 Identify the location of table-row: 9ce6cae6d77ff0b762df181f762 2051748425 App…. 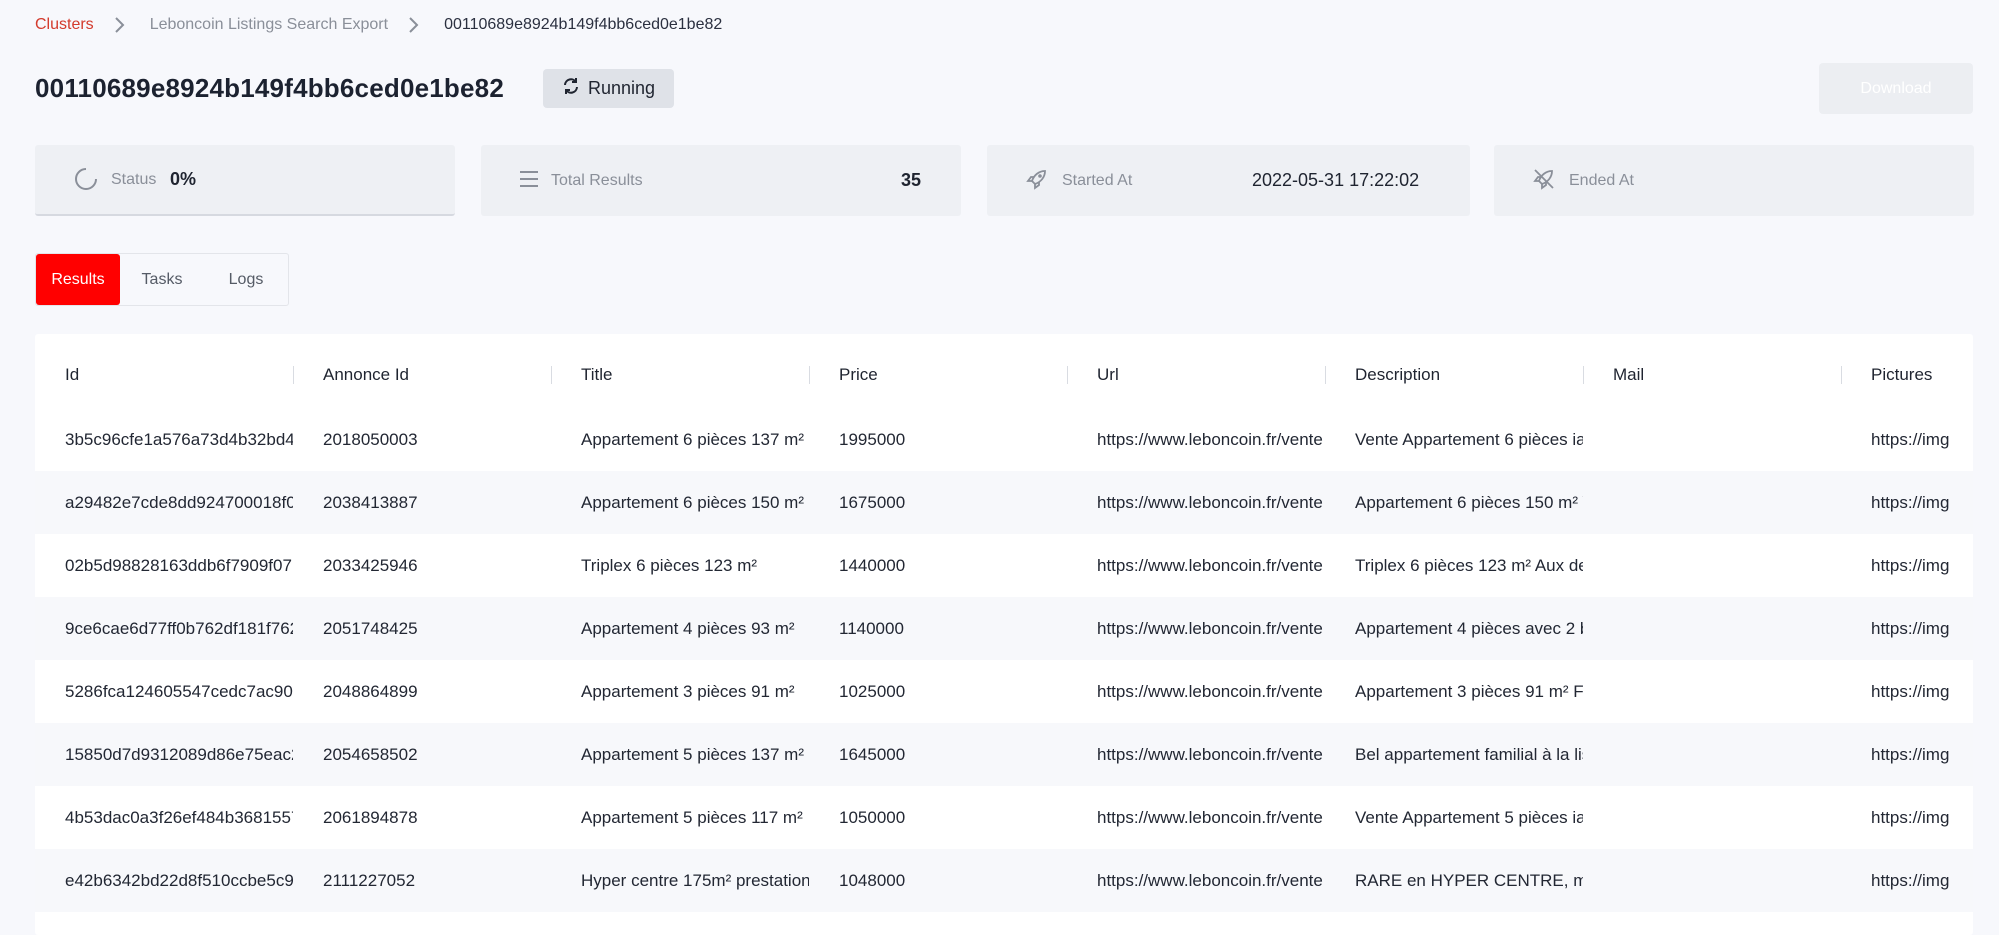
(1004, 628).